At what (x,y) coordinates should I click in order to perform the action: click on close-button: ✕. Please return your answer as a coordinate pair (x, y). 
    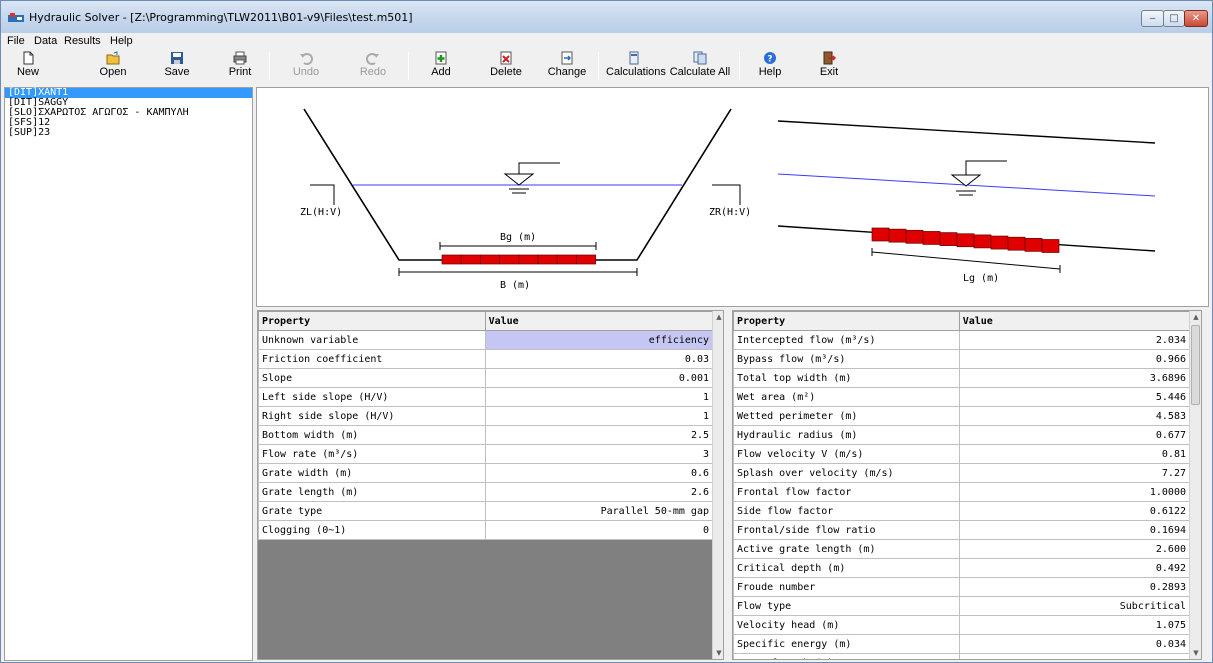
    Looking at the image, I should click on (1196, 18).